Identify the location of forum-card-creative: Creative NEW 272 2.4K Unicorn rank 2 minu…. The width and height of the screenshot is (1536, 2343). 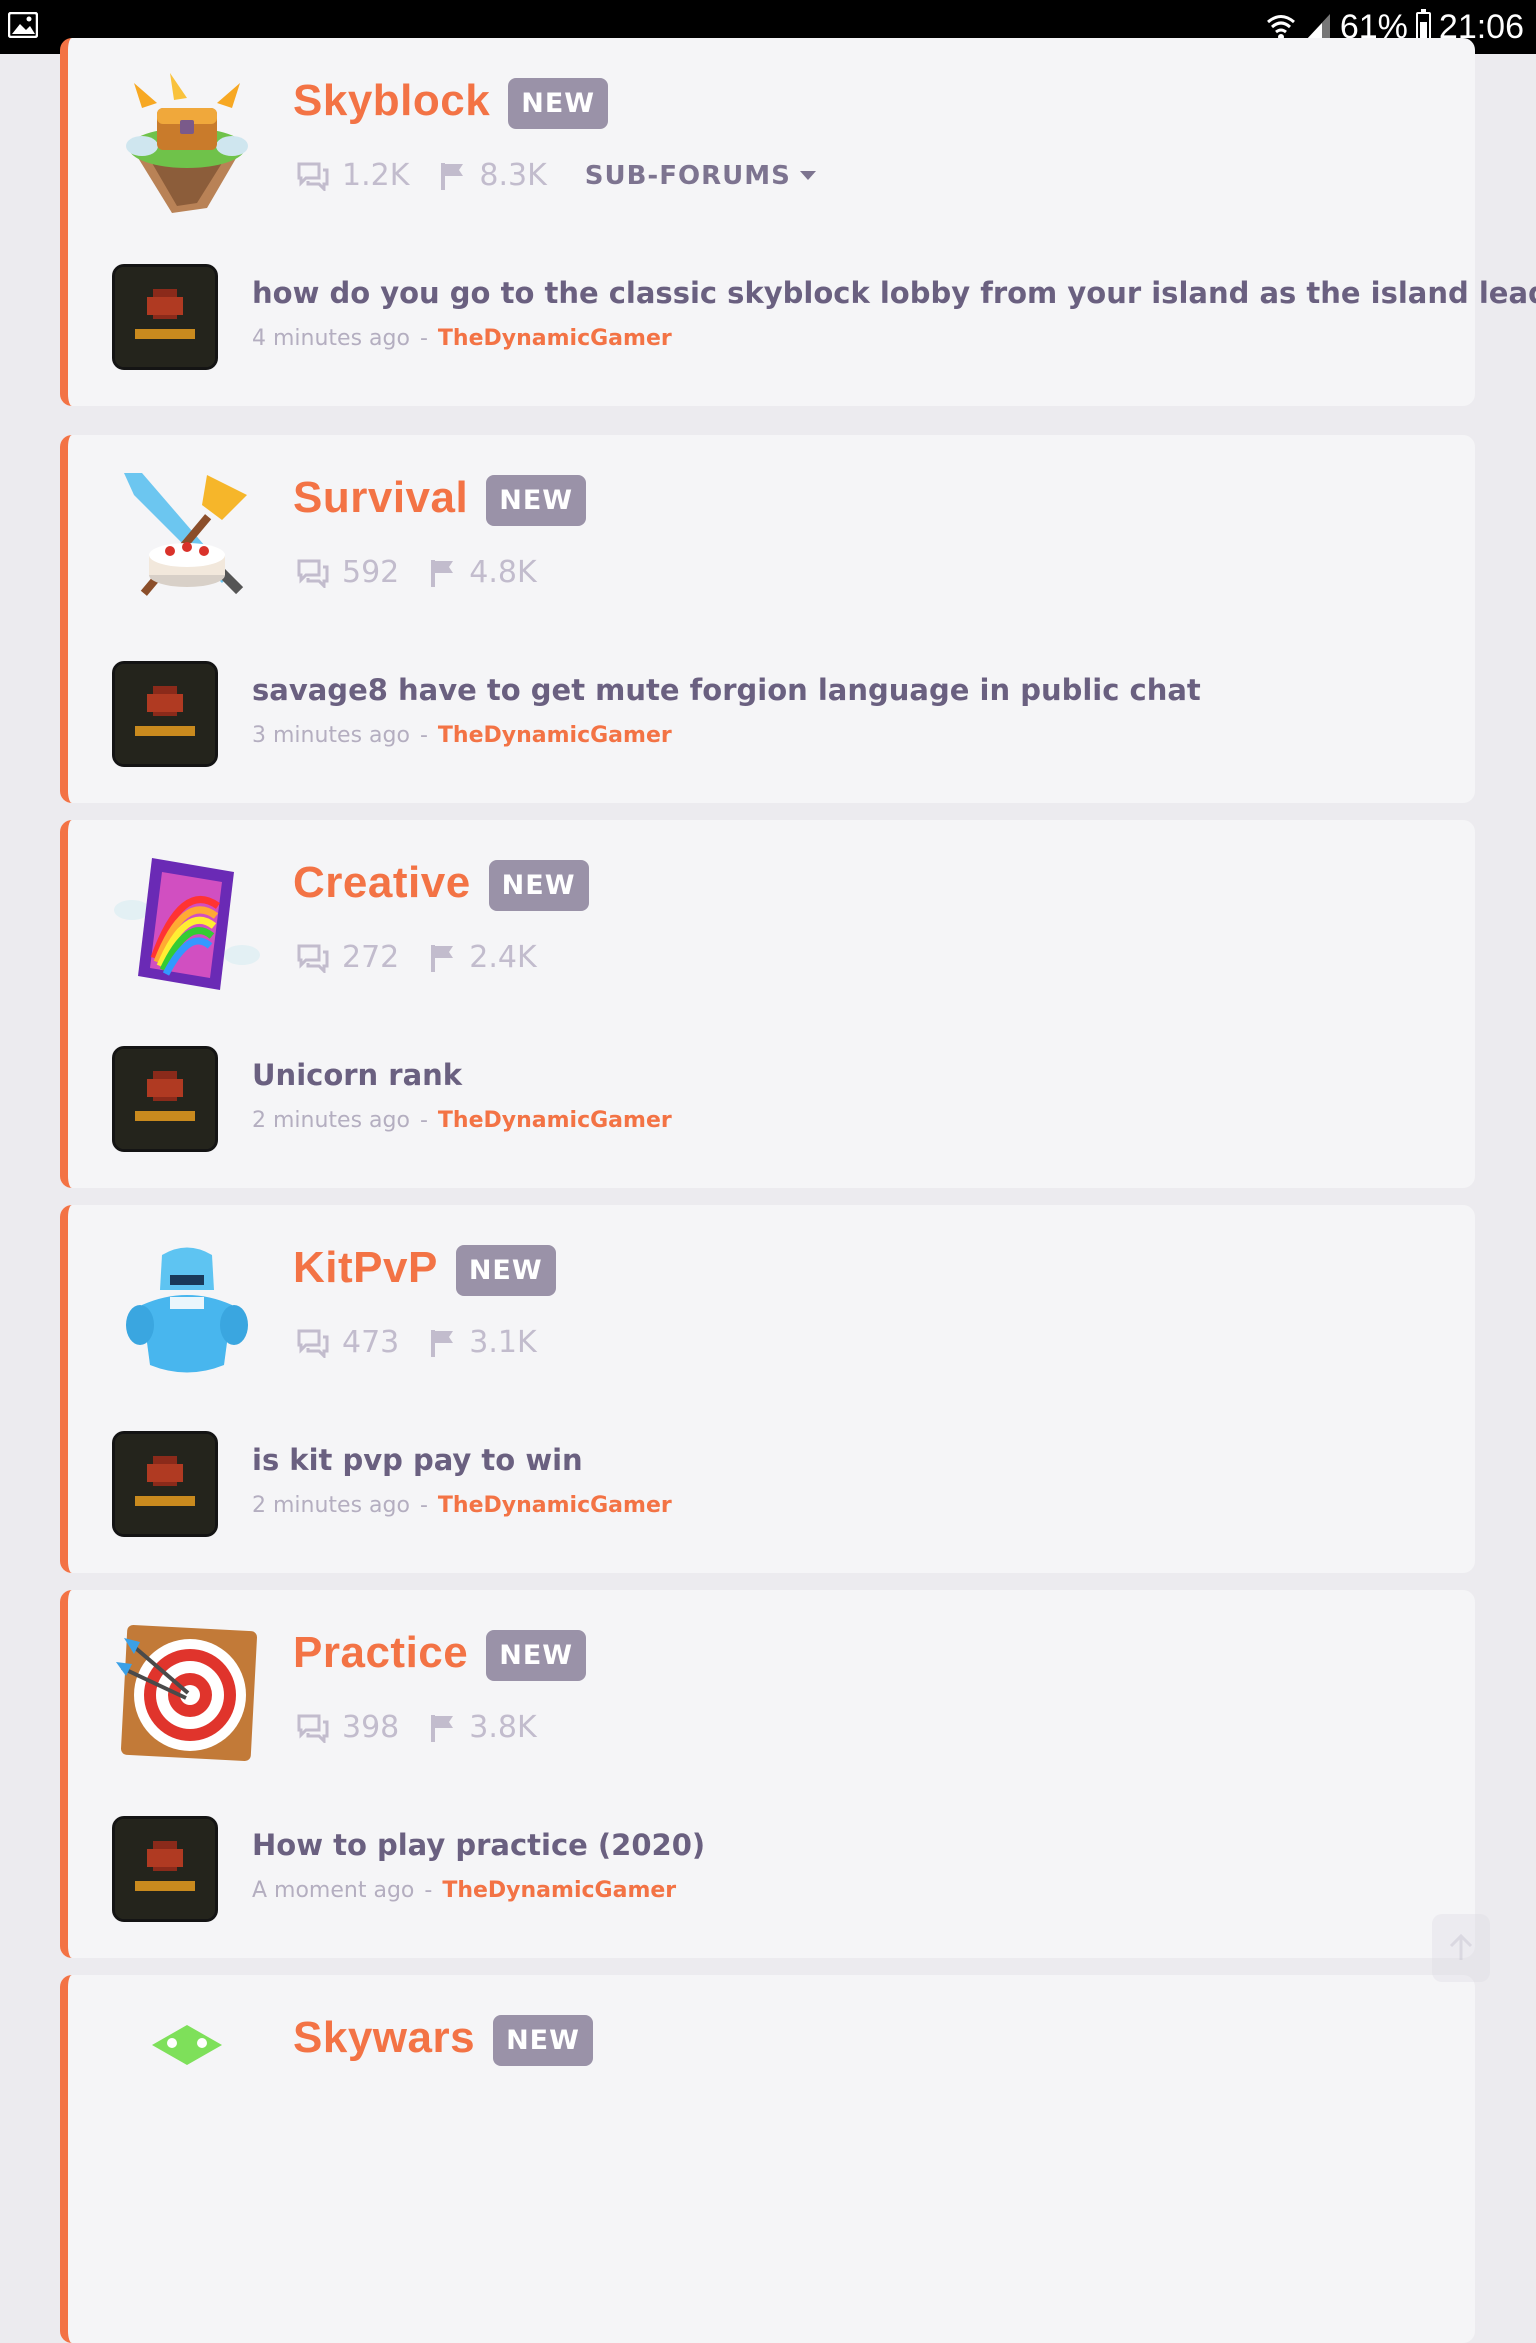
(767, 1004).